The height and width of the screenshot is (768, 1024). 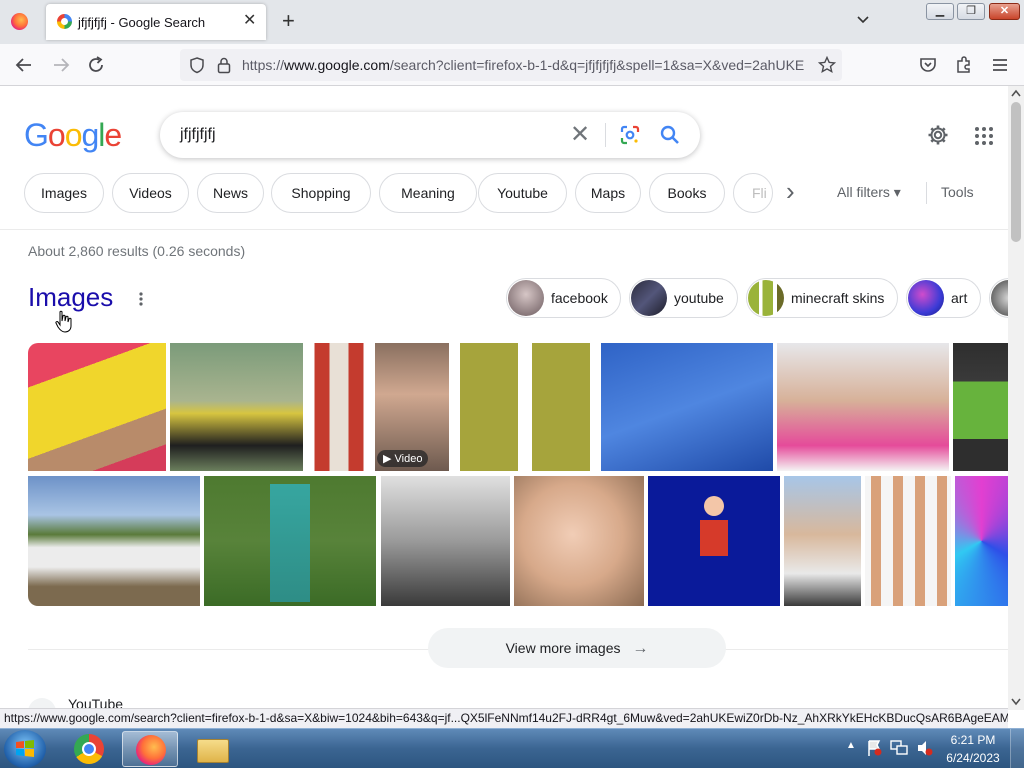 I want to click on chips-next-arrow-icon: ›, so click(x=790, y=191).